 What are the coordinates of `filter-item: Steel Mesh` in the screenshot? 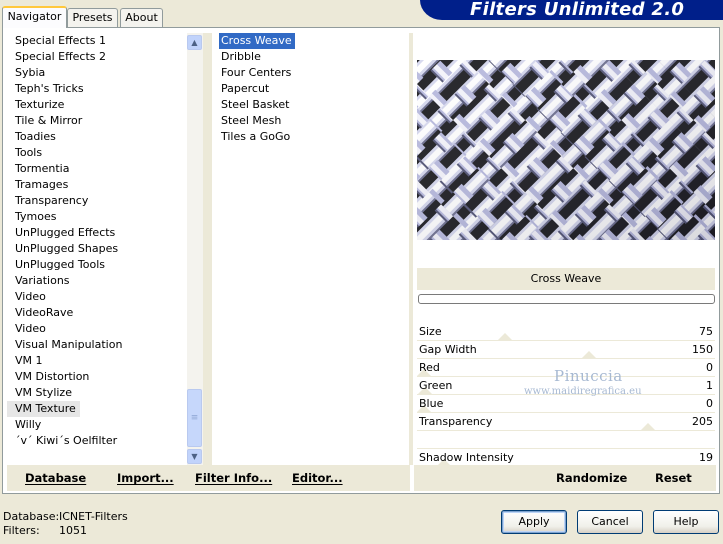 It's located at (314, 121).